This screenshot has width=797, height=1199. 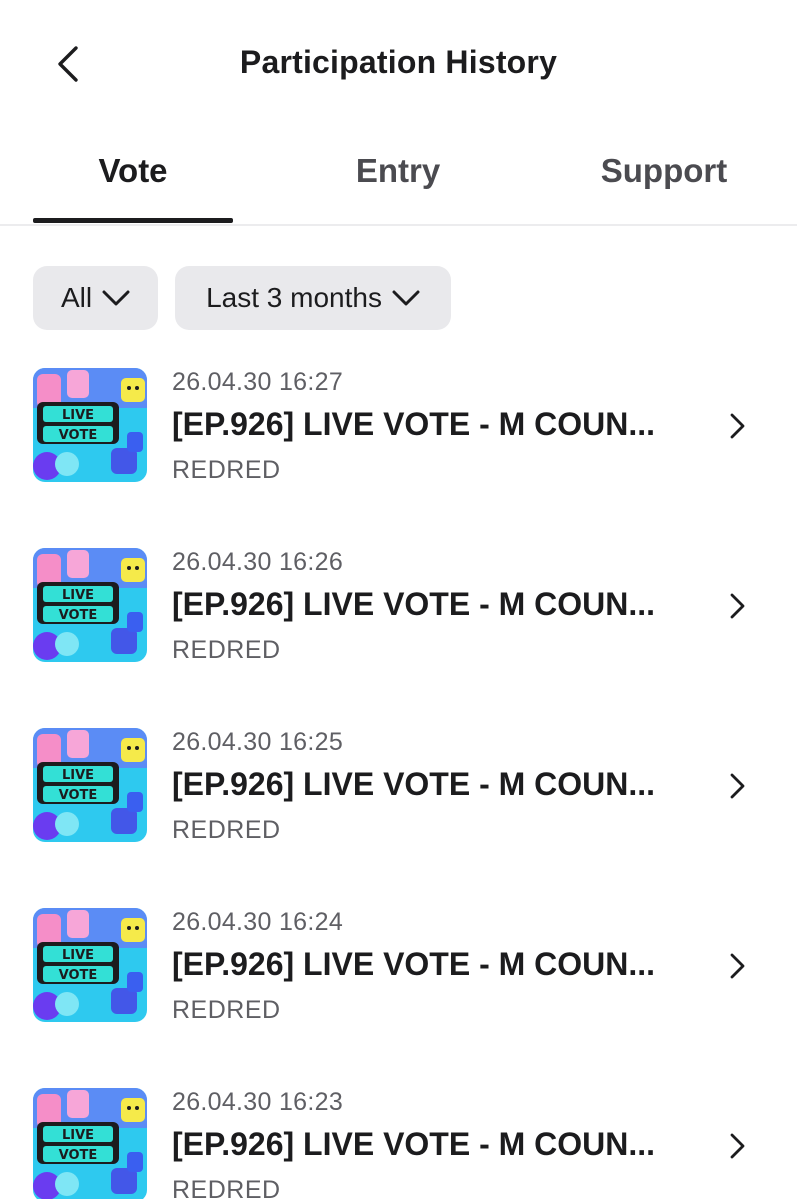 What do you see at coordinates (664, 176) in the screenshot?
I see `tab-support: Support` at bounding box center [664, 176].